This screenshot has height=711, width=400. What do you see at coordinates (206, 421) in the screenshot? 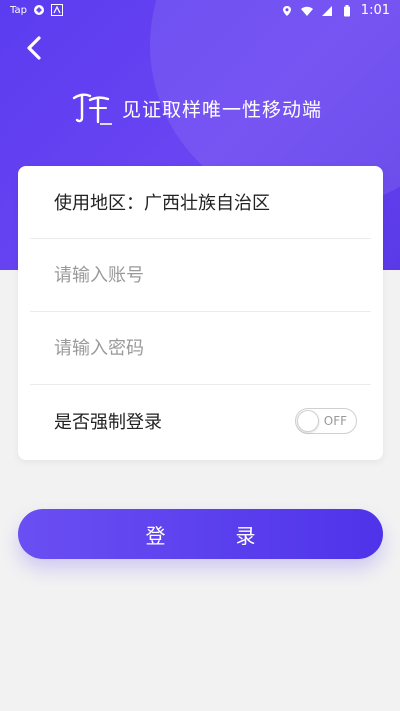
I see `force-login-row: 是否强制登录 OFF` at bounding box center [206, 421].